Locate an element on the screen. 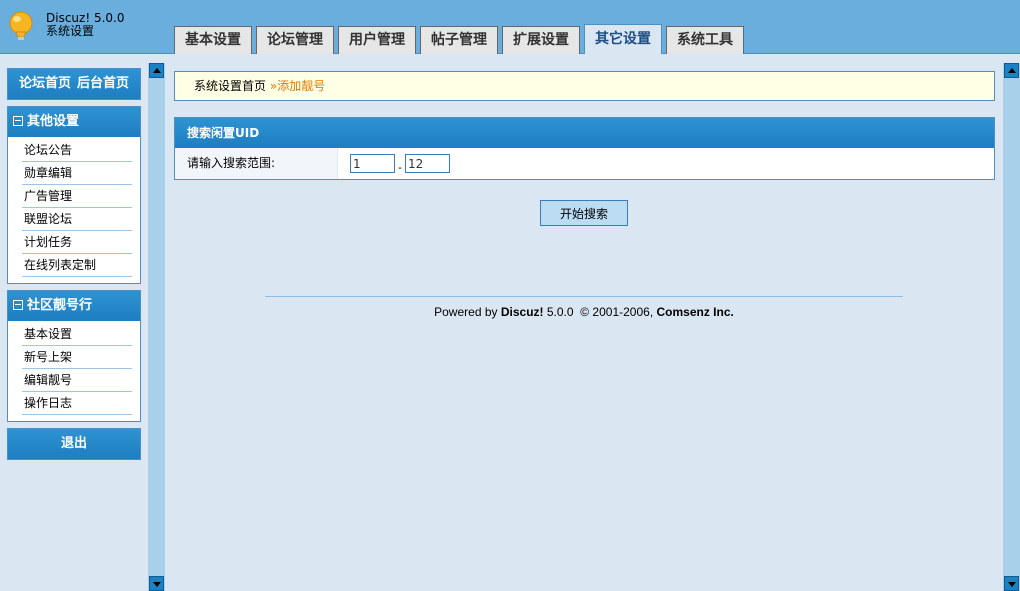 This screenshot has width=1020, height=591. app-name: Discuz! 5.0.0 系统设置 is located at coordinates (85, 25).